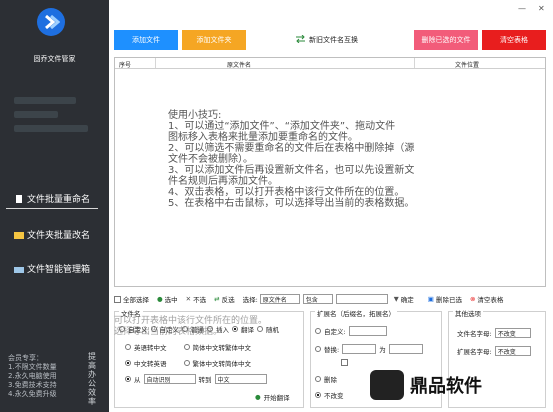 The height and width of the screenshot is (412, 553). I want to click on add-folder-button: 添加文件夹, so click(214, 40).